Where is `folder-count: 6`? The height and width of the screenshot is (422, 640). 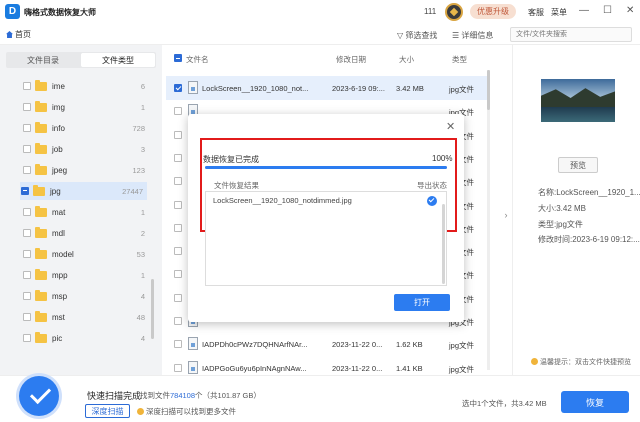 folder-count: 6 is located at coordinates (142, 86).